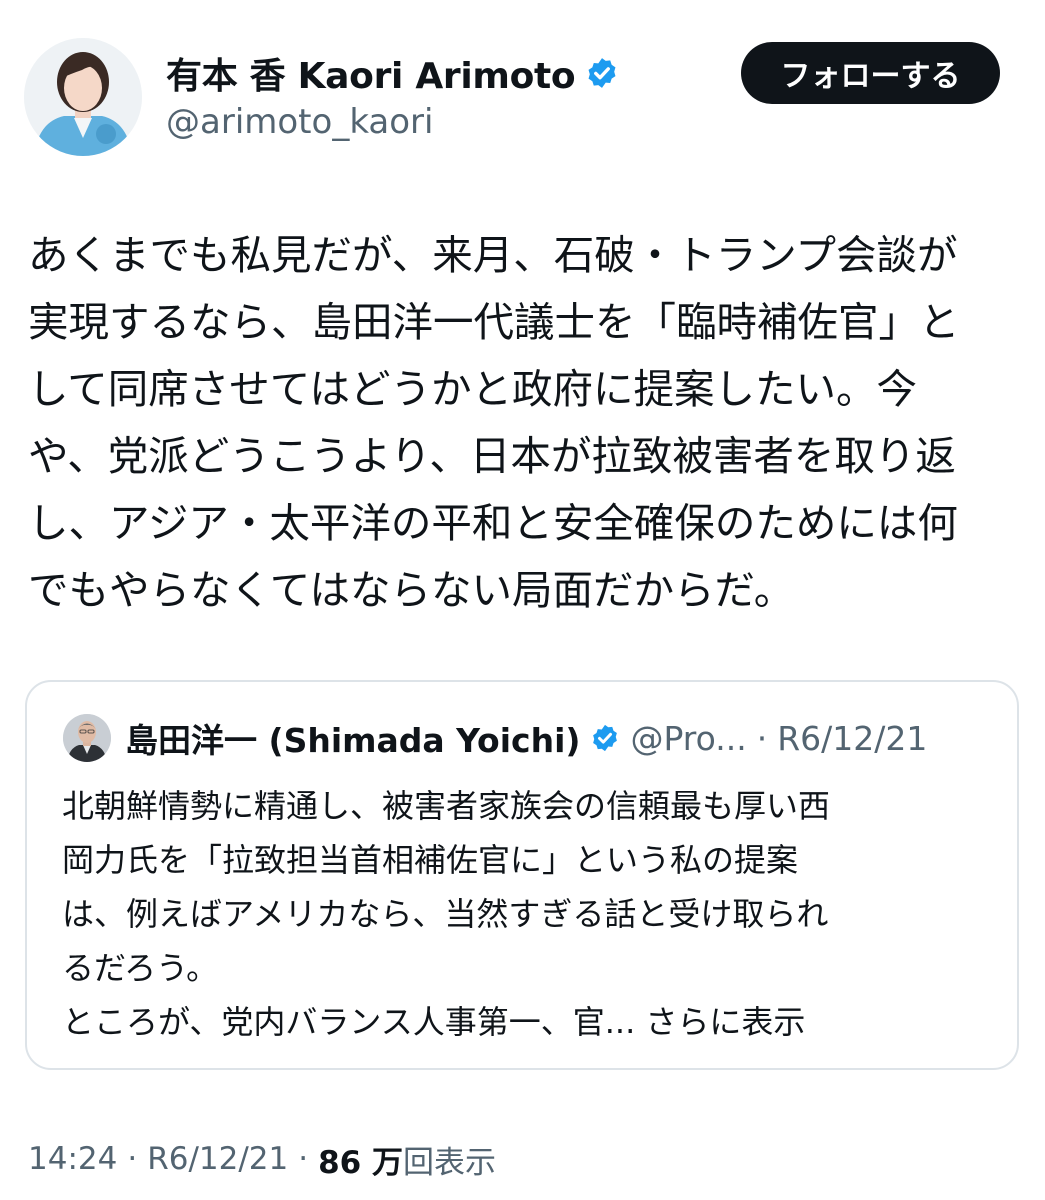 The image size is (1045, 1200). What do you see at coordinates (87, 738) in the screenshot?
I see `quoted-author-avatar` at bounding box center [87, 738].